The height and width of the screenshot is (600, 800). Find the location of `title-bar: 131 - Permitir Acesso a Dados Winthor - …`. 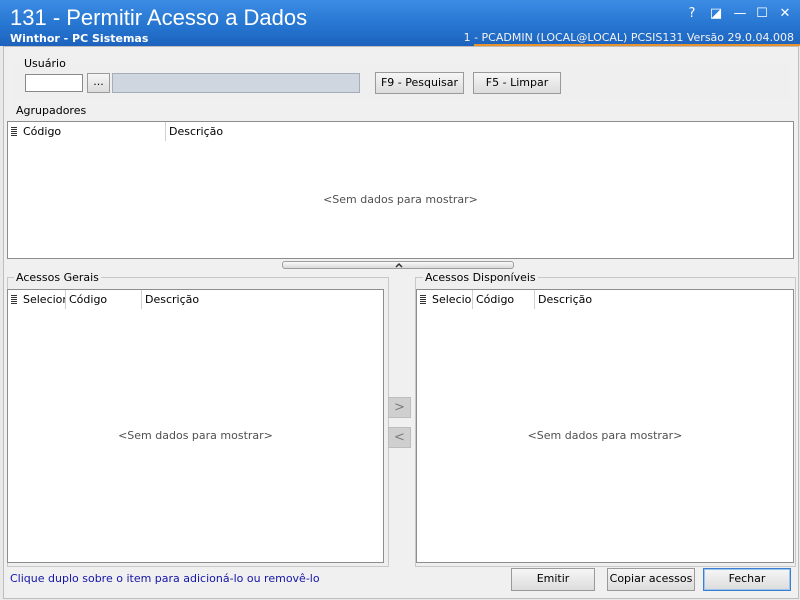

title-bar: 131 - Permitir Acesso a Dados Winthor - … is located at coordinates (400, 23).